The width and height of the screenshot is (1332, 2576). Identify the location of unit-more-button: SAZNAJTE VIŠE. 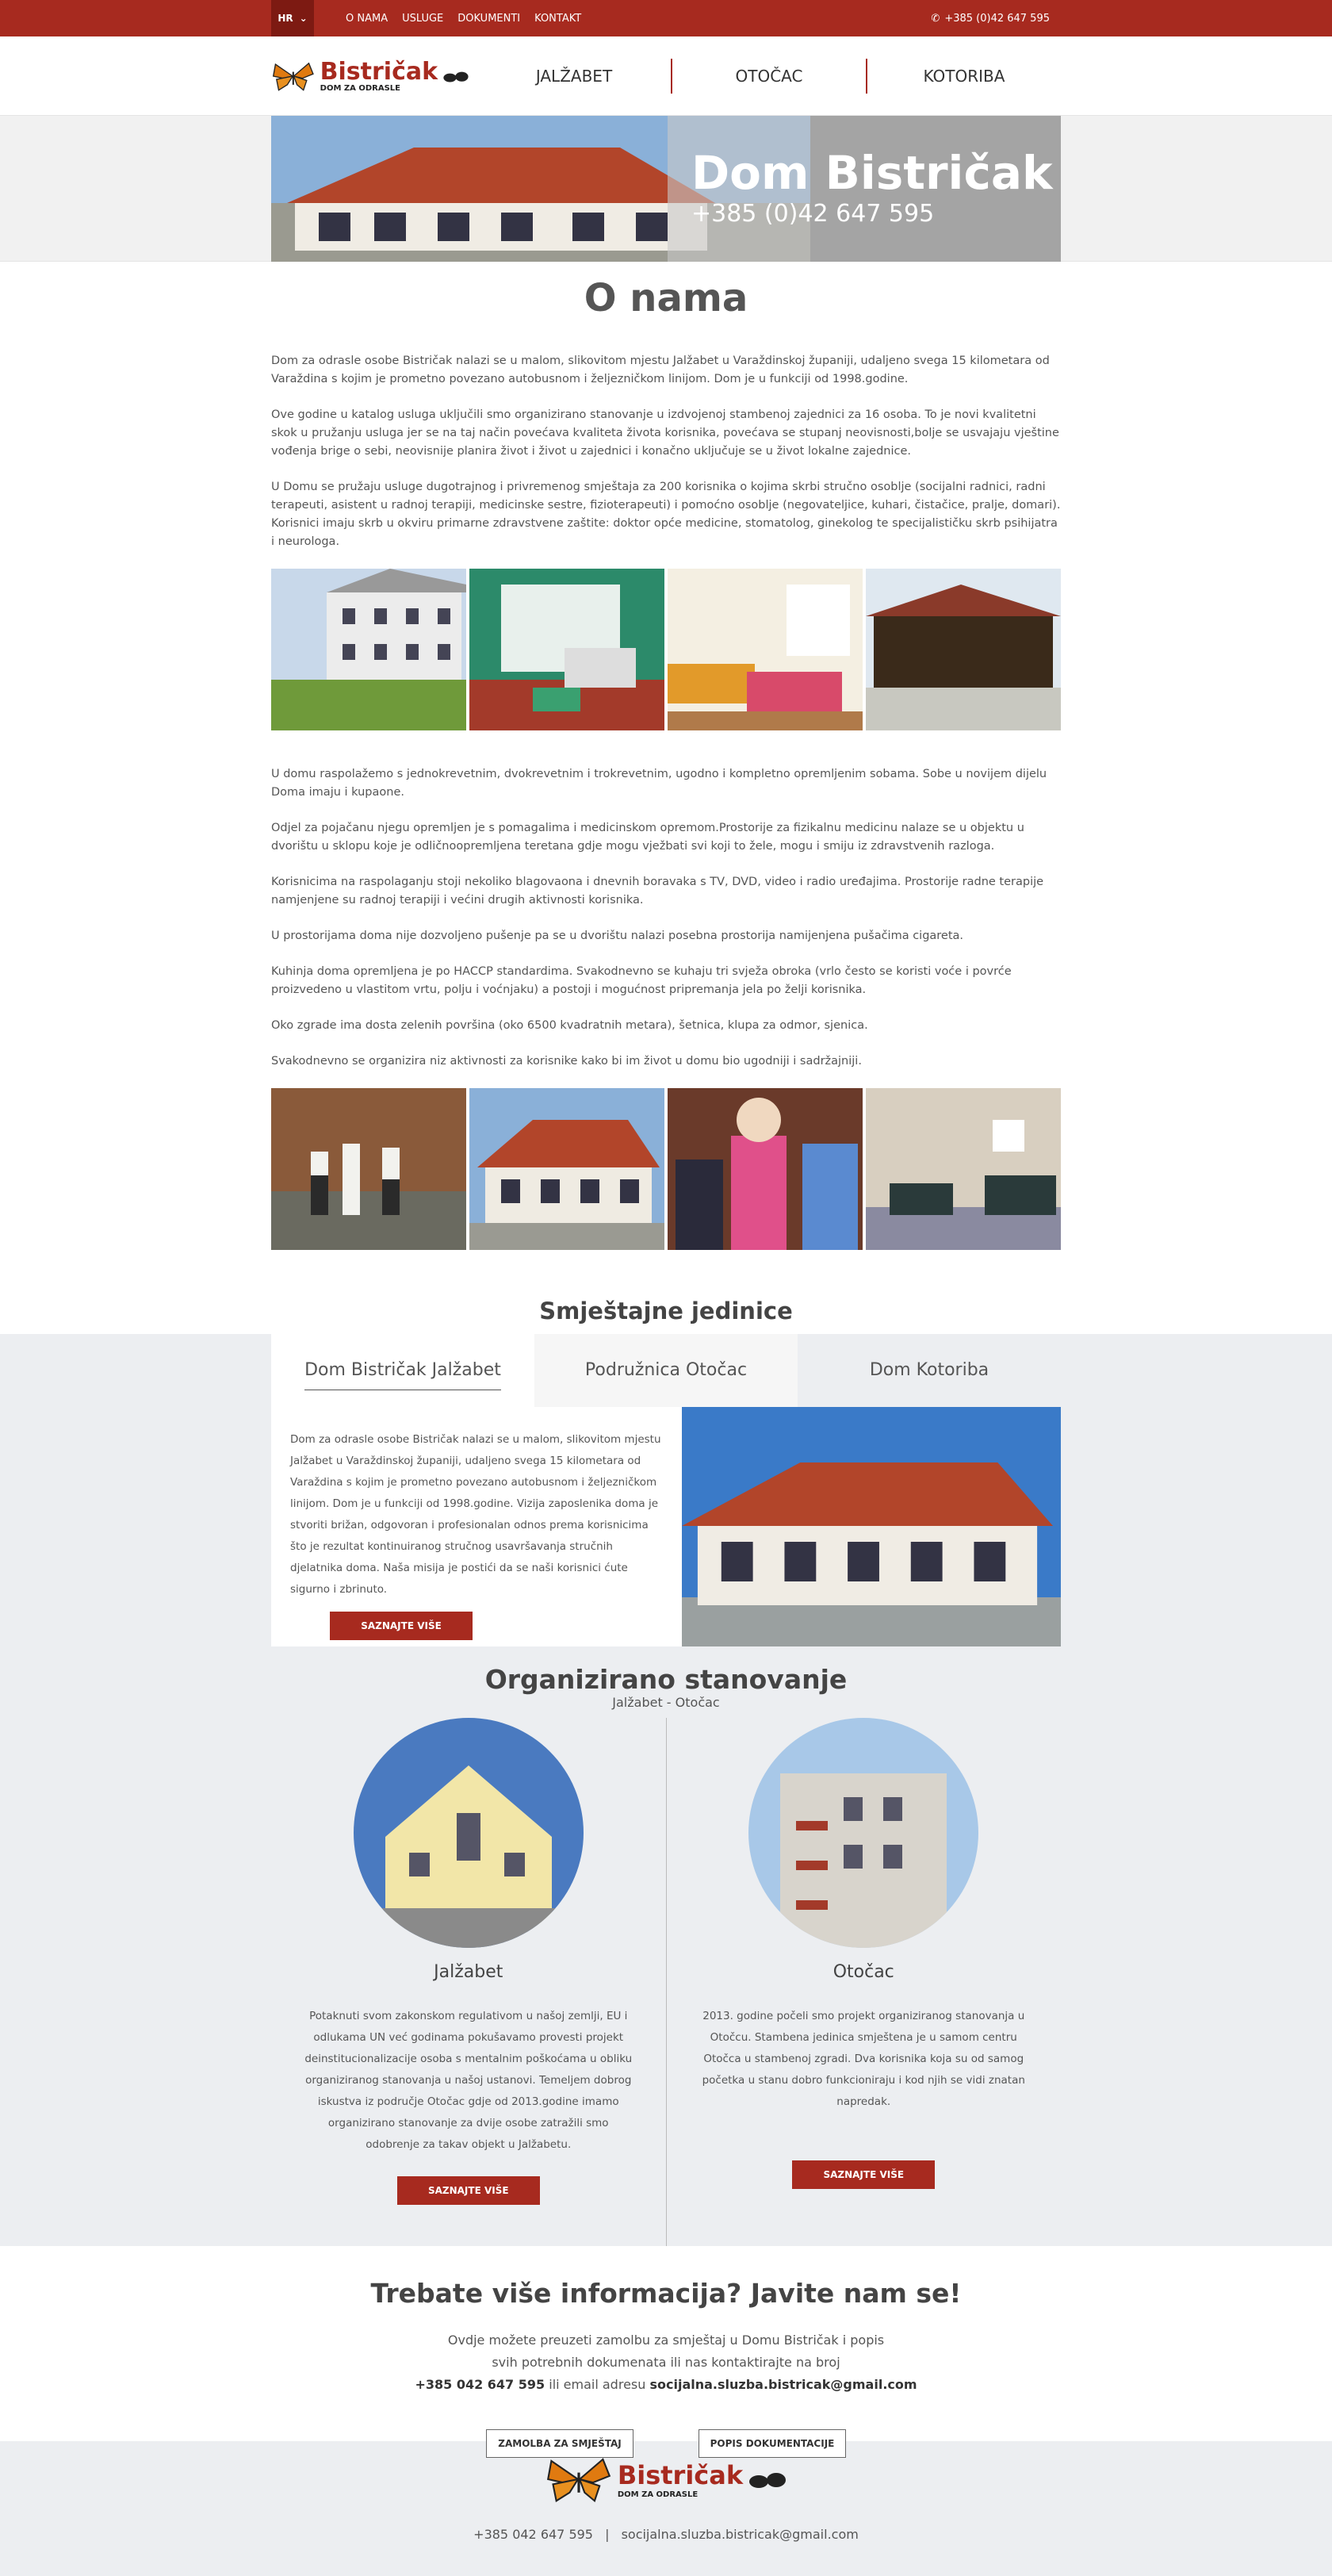
(401, 1626).